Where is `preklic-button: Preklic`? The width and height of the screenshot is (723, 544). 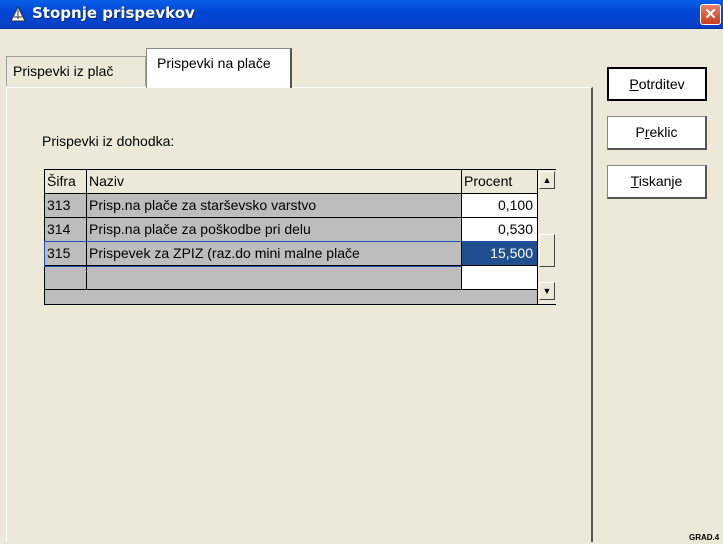 preklic-button: Preklic is located at coordinates (657, 133).